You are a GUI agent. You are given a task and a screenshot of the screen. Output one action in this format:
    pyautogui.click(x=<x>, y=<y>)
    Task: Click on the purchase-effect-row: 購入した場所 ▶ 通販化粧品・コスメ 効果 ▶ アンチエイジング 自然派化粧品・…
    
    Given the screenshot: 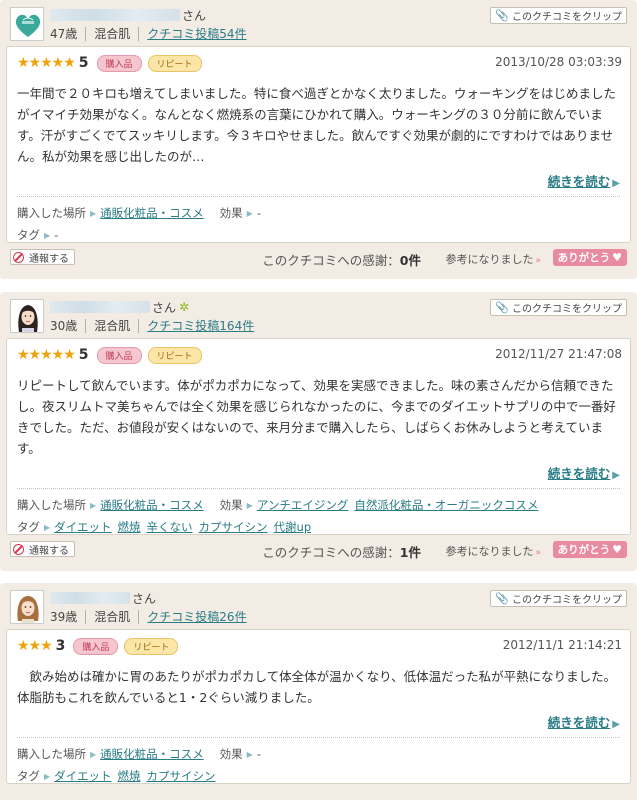 What is the action you would take?
    pyautogui.click(x=318, y=505)
    